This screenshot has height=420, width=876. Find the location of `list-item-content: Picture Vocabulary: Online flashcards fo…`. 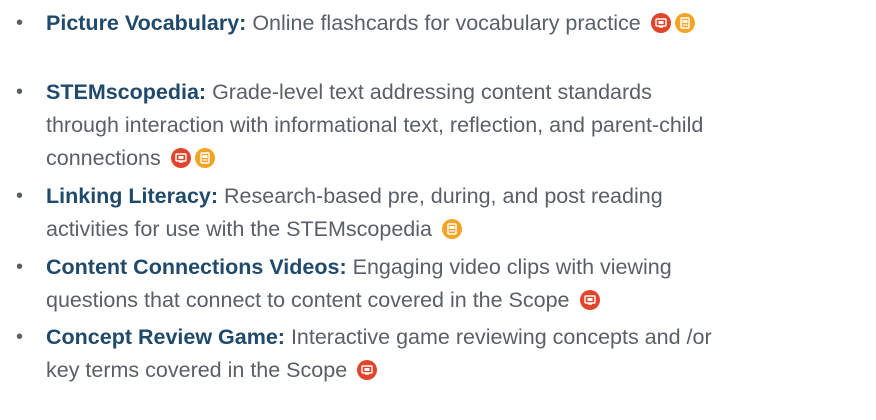

list-item-content: Picture Vocabulary: Online flashcards fo… is located at coordinates (446, 23).